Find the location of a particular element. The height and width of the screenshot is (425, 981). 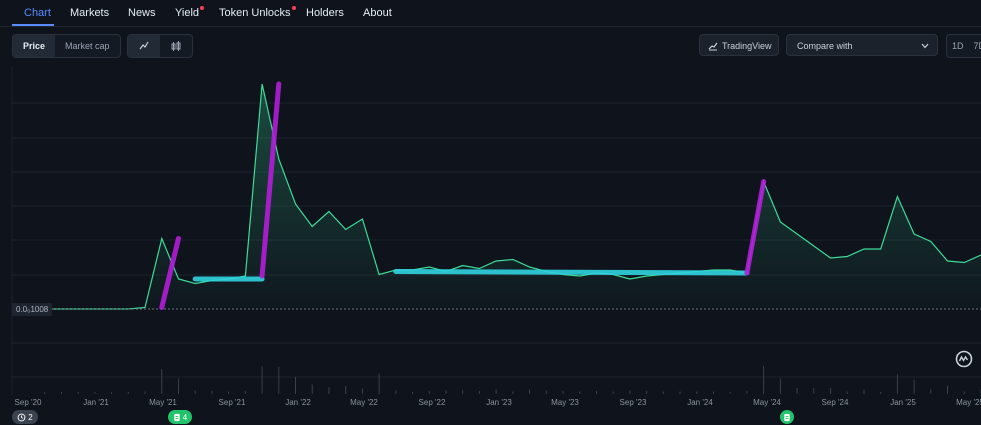

x-tick-label: Jan '21 is located at coordinates (96, 402).